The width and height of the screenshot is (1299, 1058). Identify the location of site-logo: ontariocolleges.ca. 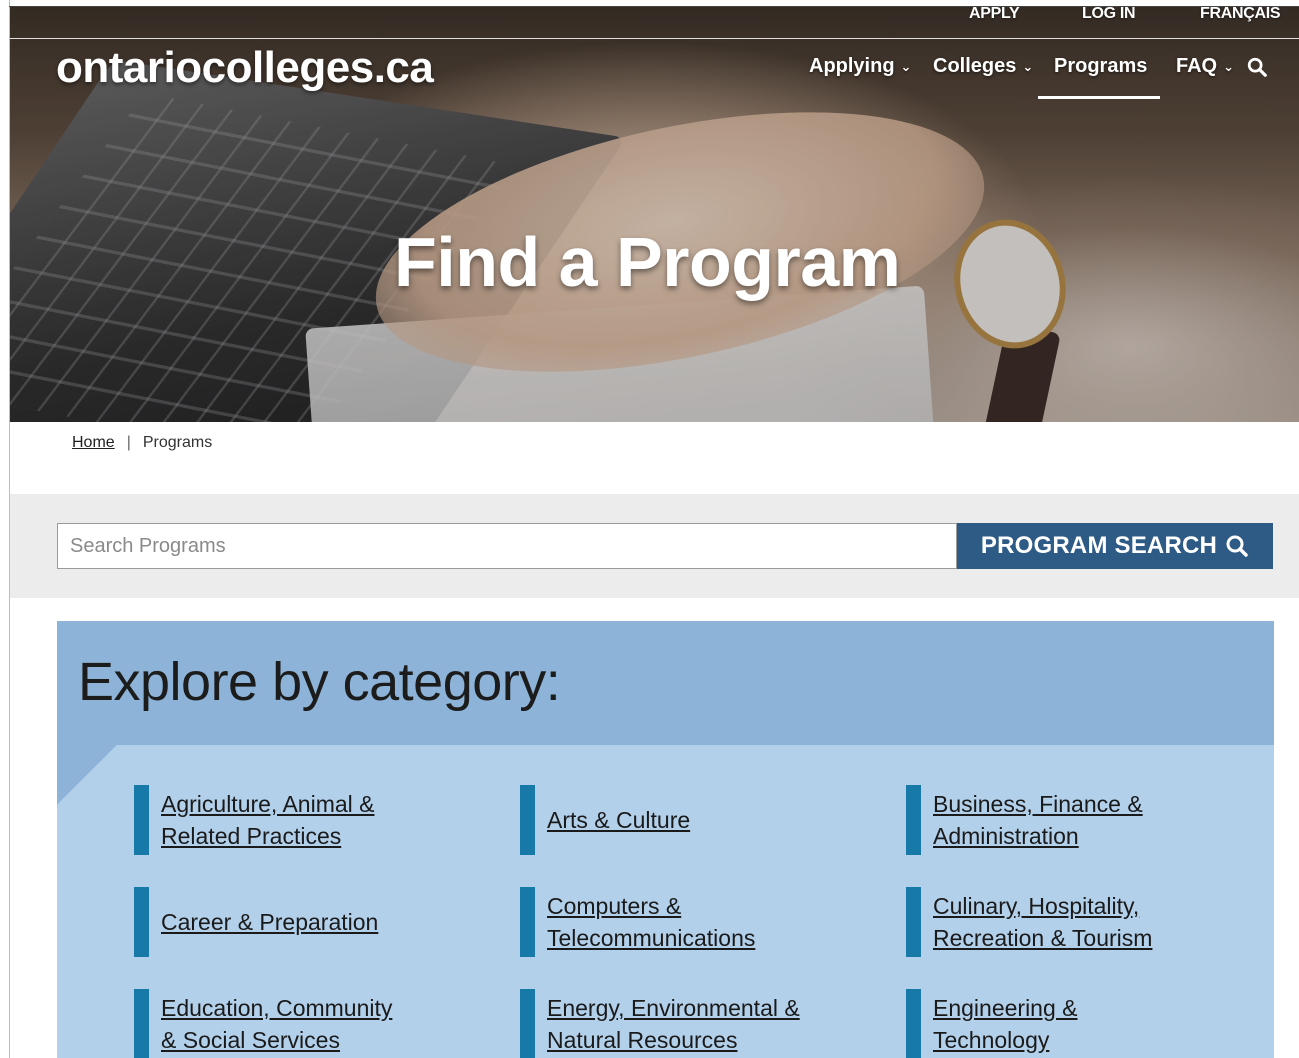
(245, 68).